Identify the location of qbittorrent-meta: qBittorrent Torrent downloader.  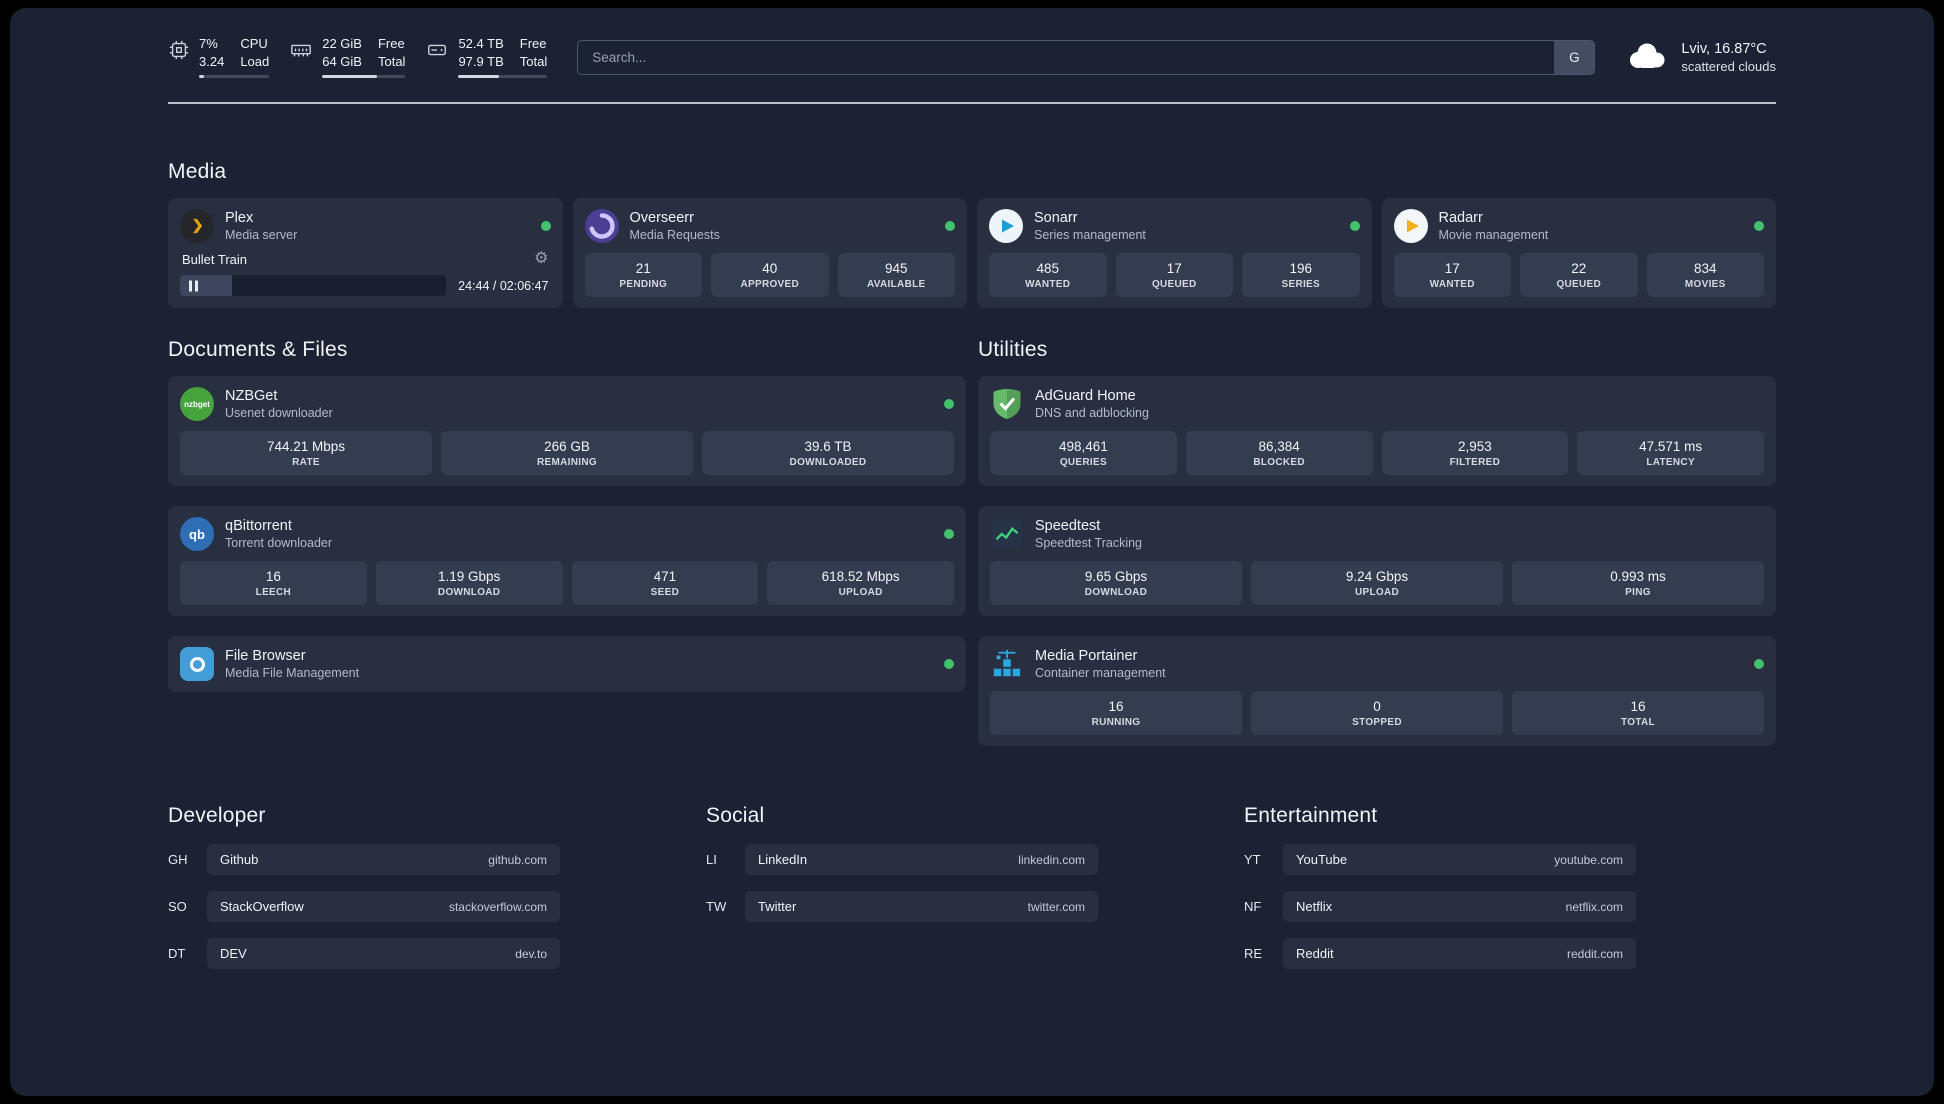
(278, 534).